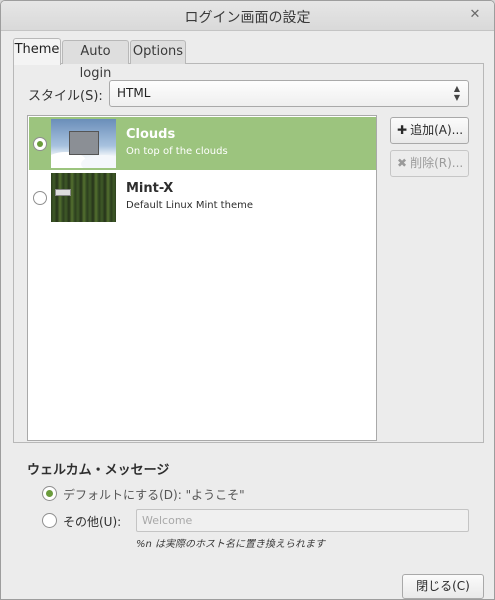 The image size is (495, 600). What do you see at coordinates (49, 520) in the screenshot?
I see `other-welcome-radio` at bounding box center [49, 520].